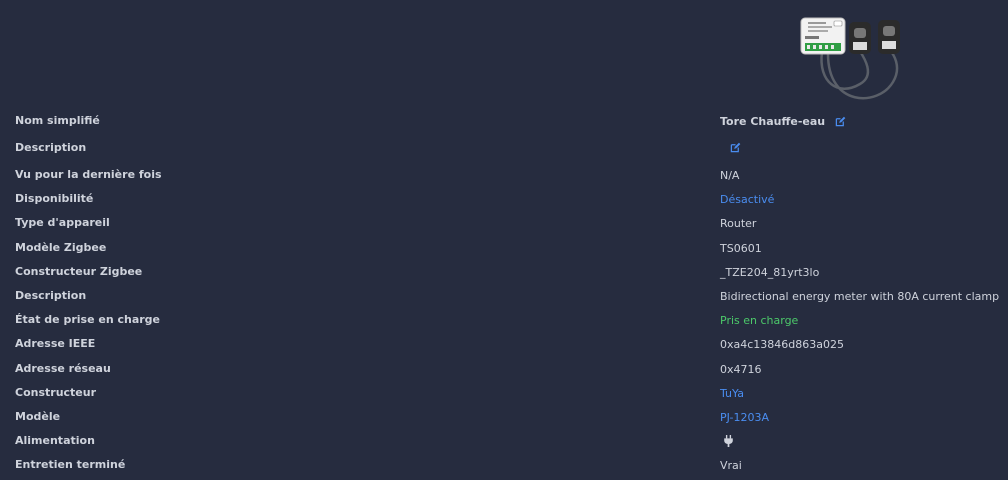  What do you see at coordinates (770, 272) in the screenshot?
I see `row-value: _TZE204_81yrt3lo` at bounding box center [770, 272].